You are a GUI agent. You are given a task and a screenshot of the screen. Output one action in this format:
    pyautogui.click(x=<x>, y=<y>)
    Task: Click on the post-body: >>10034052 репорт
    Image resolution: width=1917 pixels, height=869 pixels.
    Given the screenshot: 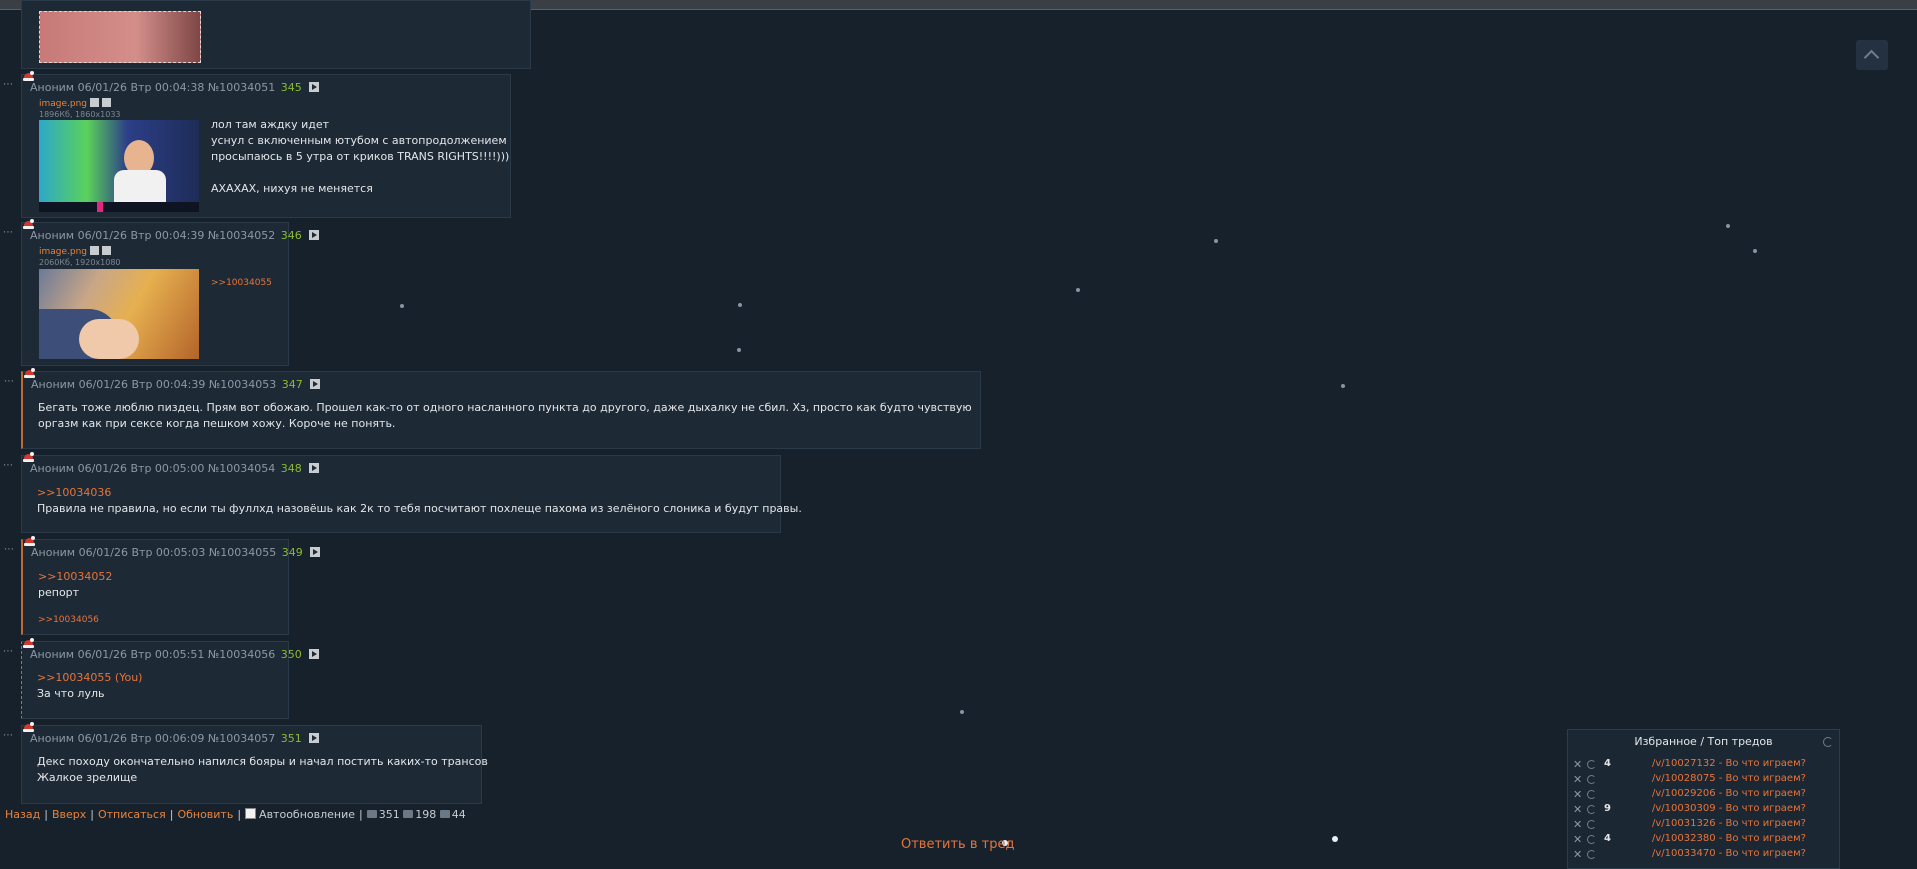 What is the action you would take?
    pyautogui.click(x=75, y=585)
    